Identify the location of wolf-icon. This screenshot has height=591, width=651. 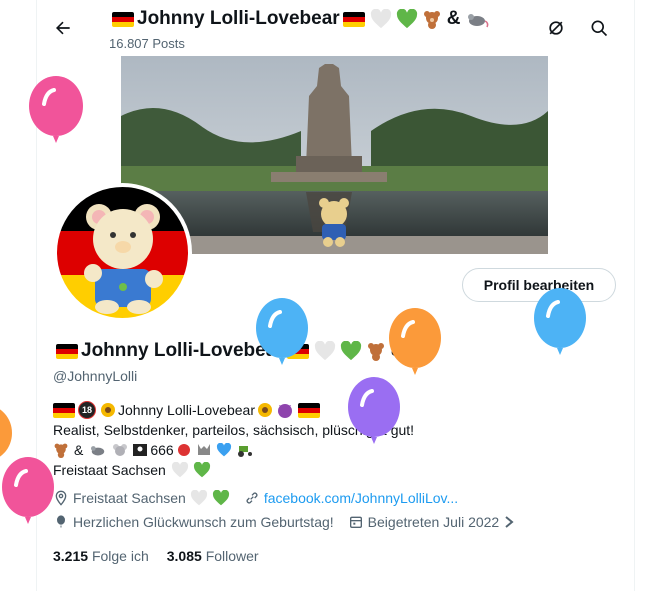
(203, 449).